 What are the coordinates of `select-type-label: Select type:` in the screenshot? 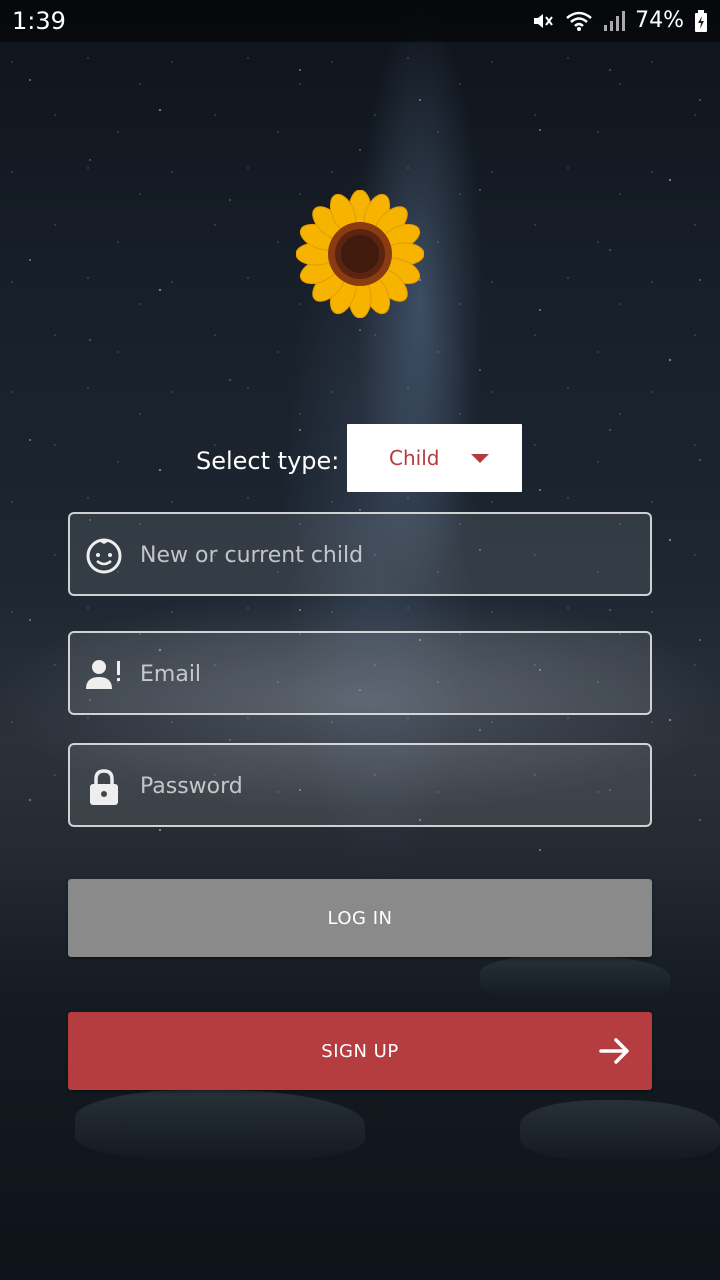 It's located at (268, 461).